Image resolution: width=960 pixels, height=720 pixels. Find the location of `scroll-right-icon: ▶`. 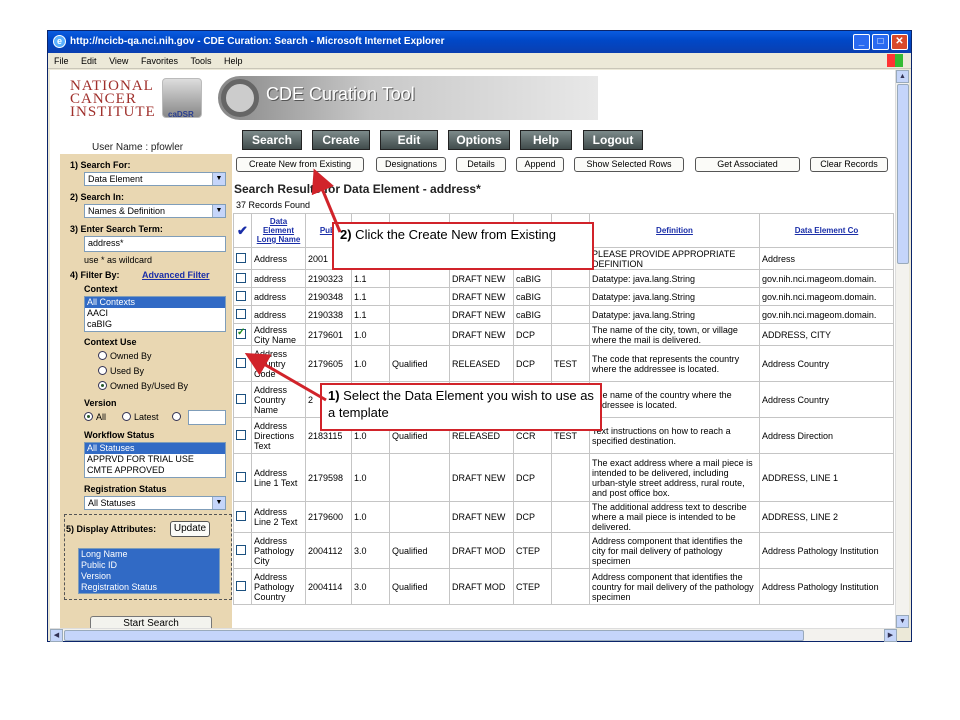

scroll-right-icon: ▶ is located at coordinates (890, 635).